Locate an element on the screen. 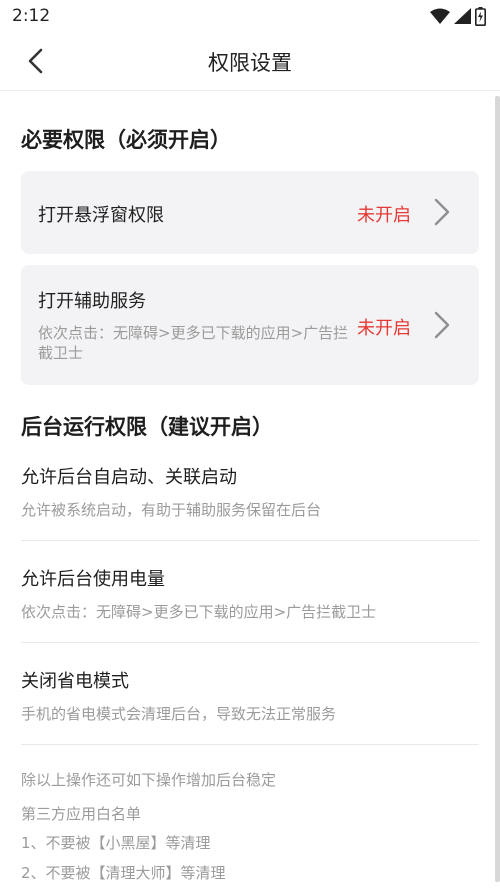  row-description: 依次点击：无障碍>更多已下载的应用>广告拦截卫士 is located at coordinates (199, 612).